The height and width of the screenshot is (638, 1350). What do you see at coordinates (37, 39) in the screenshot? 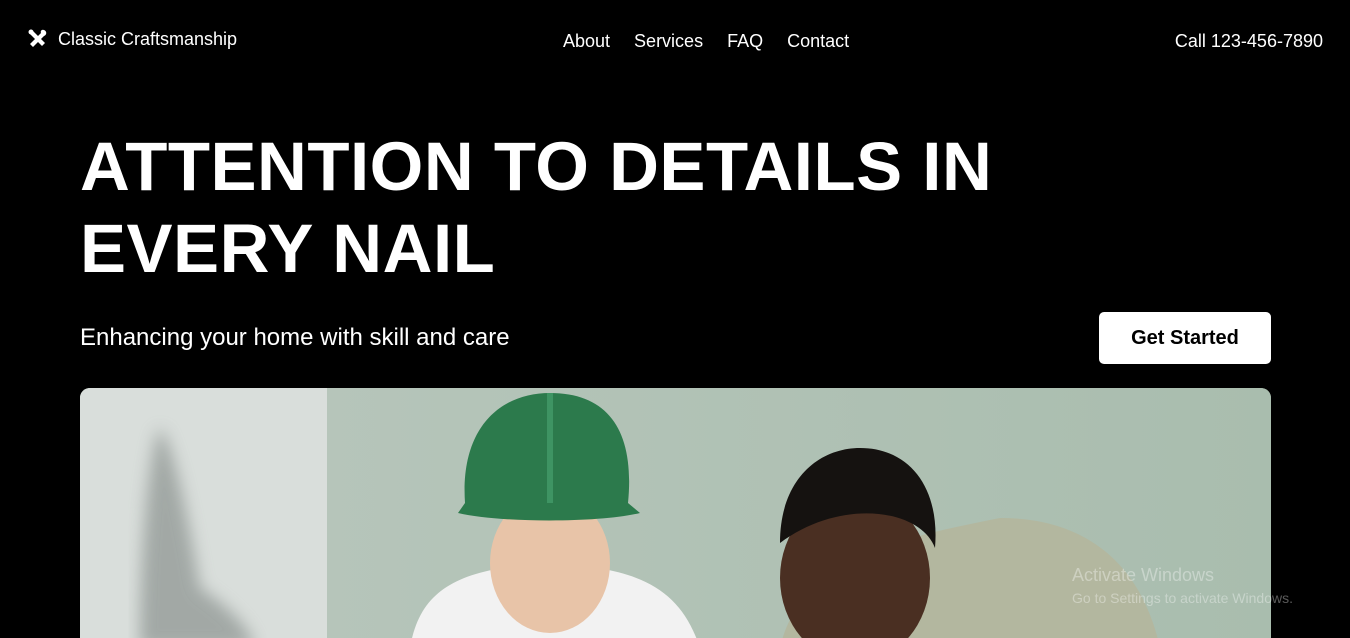
I see `tools-icon` at bounding box center [37, 39].